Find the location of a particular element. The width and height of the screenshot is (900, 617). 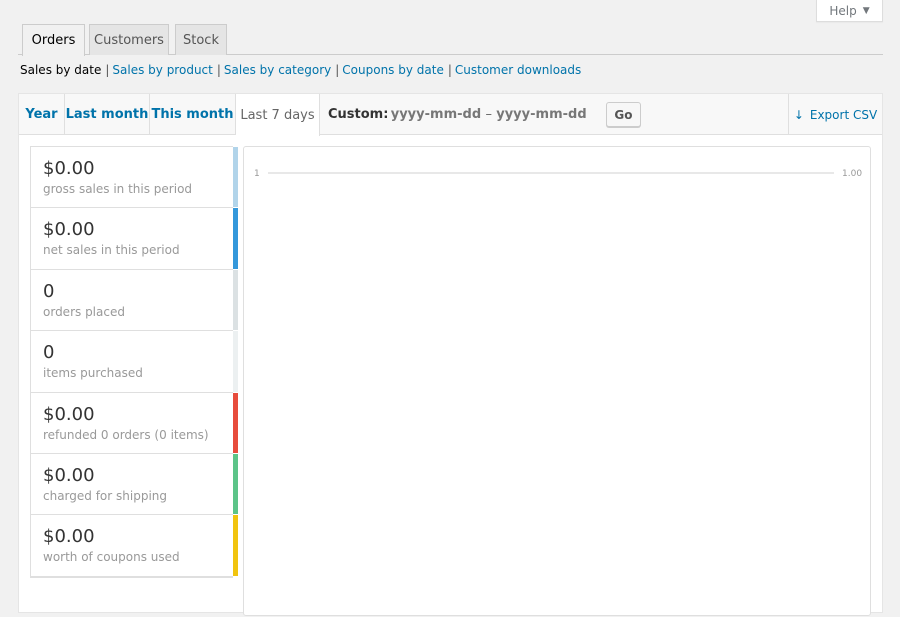

tab-customers: Customers is located at coordinates (129, 39).